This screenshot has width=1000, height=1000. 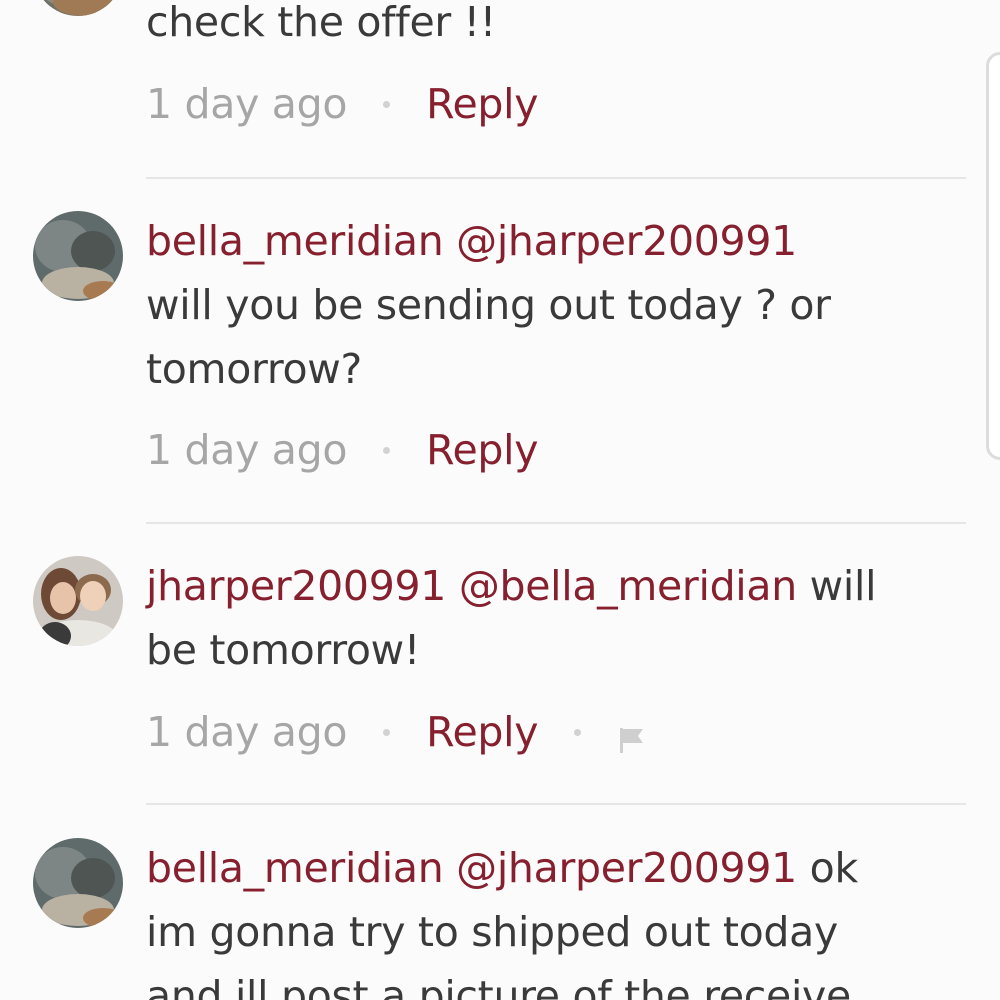 What do you see at coordinates (254, 369) in the screenshot?
I see `comment-body: tomorrow?` at bounding box center [254, 369].